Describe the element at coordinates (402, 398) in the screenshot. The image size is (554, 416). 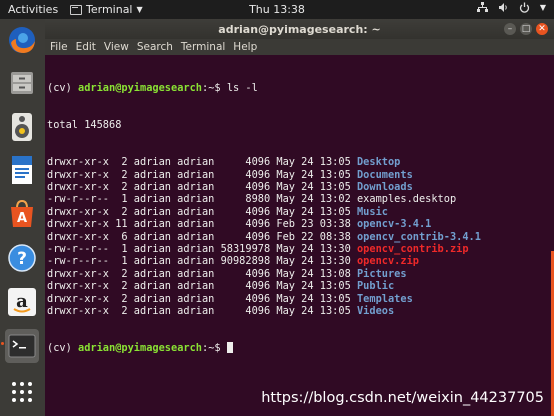
I see `watermark: https://blog.csdn.net/weixin_44237705` at that location.